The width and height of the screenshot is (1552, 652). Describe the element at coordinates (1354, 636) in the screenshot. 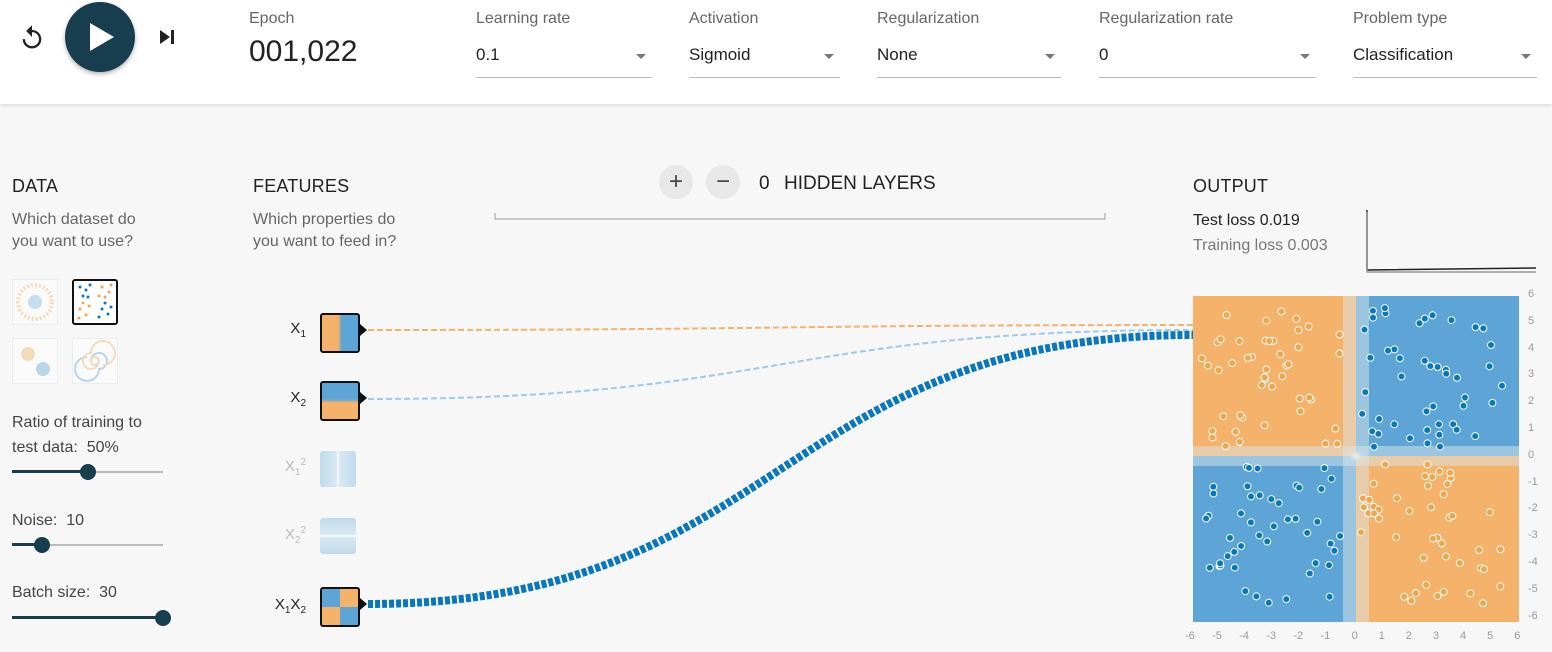

I see `x-tick-label: 0` at that location.